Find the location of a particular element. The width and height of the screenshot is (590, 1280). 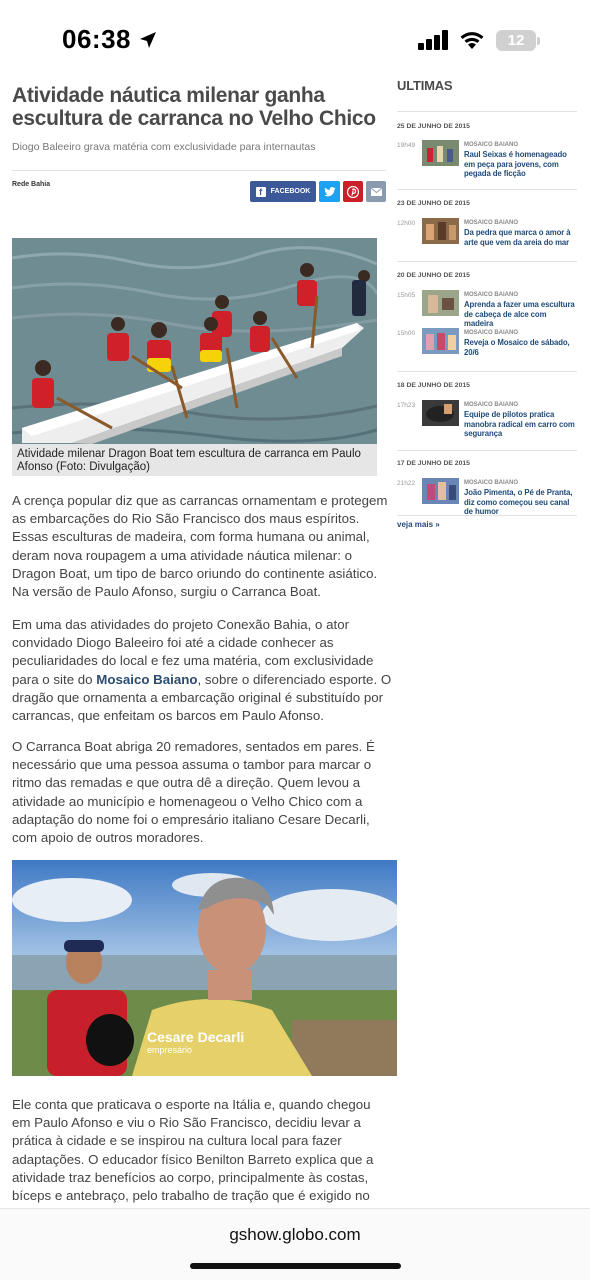

news-time: 12h00 is located at coordinates (406, 223).